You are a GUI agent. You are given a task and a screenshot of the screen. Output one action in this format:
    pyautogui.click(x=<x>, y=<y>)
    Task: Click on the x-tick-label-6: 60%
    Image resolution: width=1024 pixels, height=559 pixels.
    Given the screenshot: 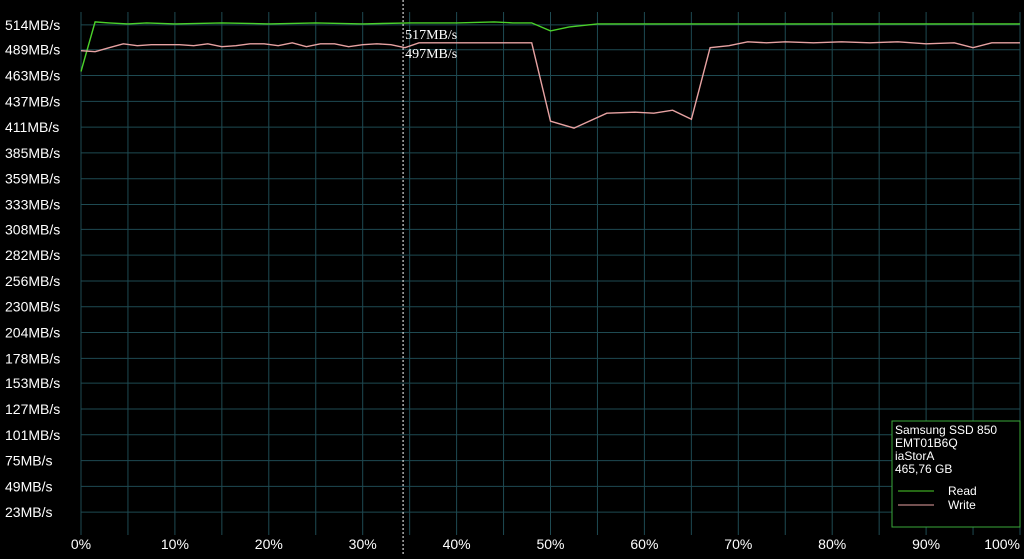 What is the action you would take?
    pyautogui.click(x=644, y=544)
    